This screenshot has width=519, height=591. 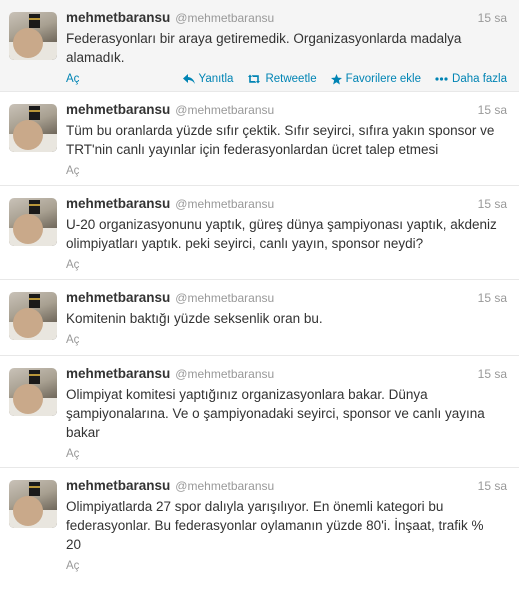 I want to click on more-button: Daha fazla, so click(x=471, y=79).